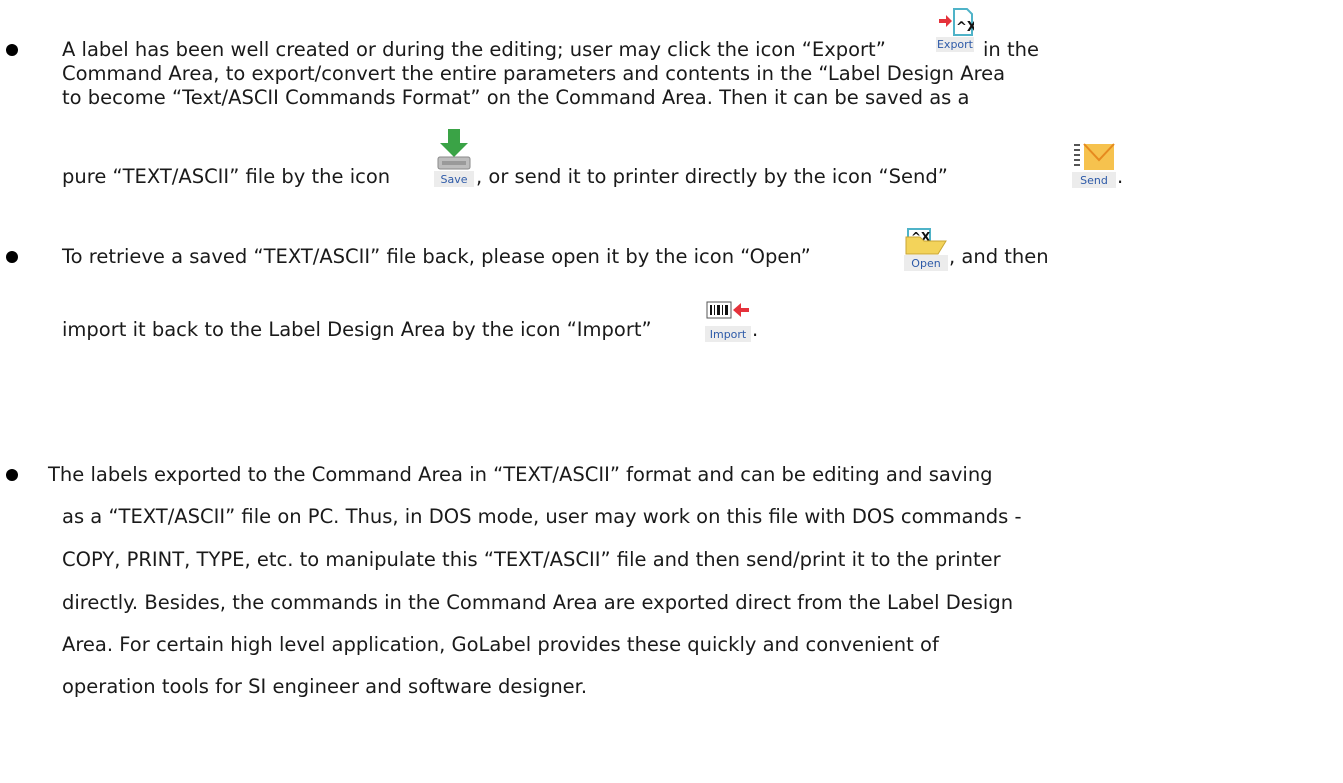 Image resolution: width=1343 pixels, height=783 pixels. Describe the element at coordinates (1094, 180) in the screenshot. I see `send-label: Send` at that location.